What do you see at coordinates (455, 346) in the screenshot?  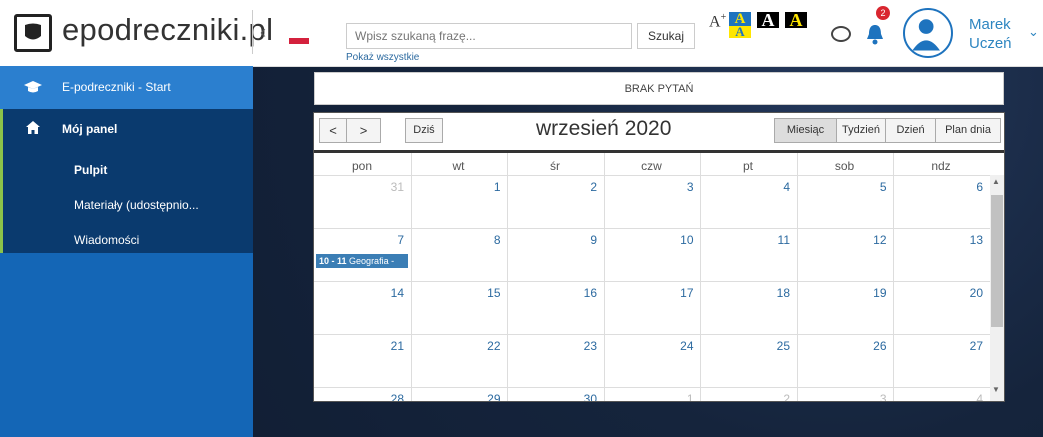 I see `calendar-day-cell: 22` at bounding box center [455, 346].